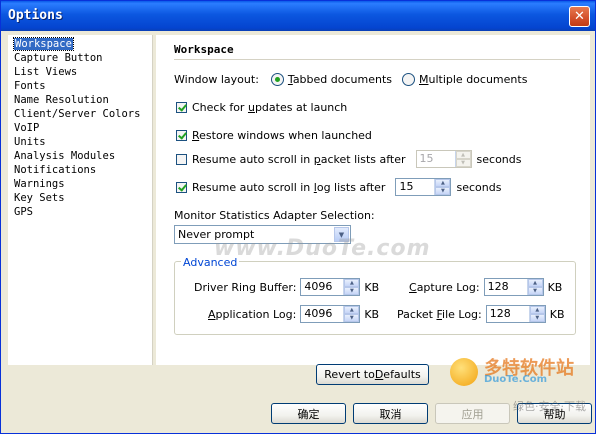 The width and height of the screenshot is (596, 434). What do you see at coordinates (372, 287) in the screenshot?
I see `driver-ring-buffer-unit: KB` at bounding box center [372, 287].